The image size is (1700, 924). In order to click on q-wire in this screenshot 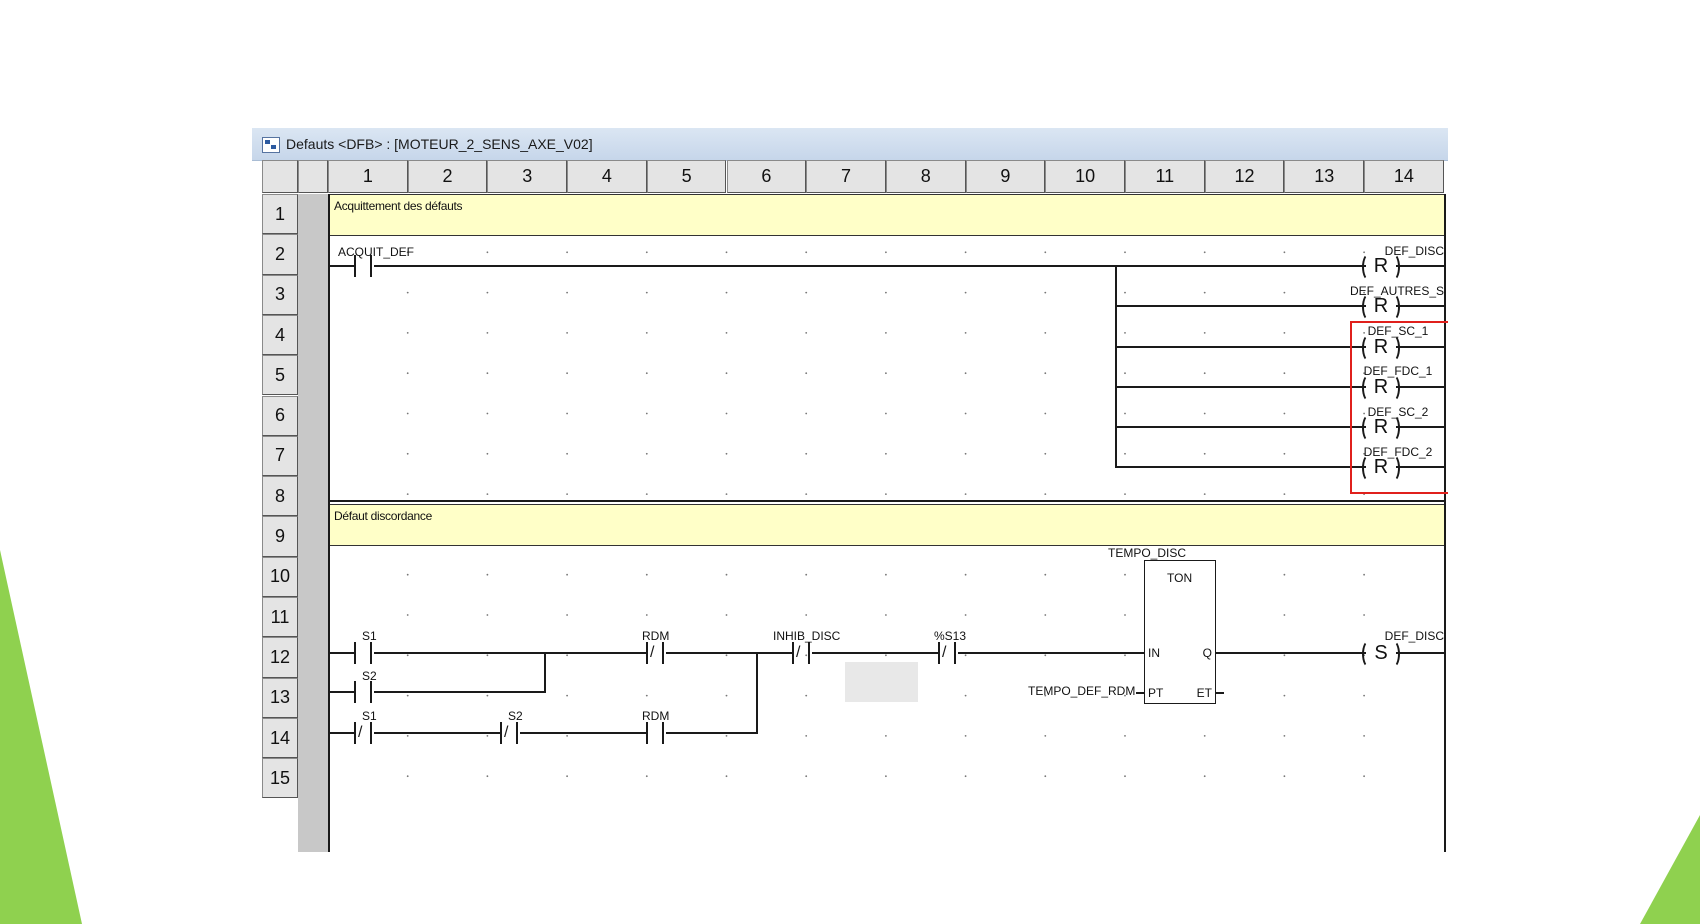, I will do `click(1291, 653)`.